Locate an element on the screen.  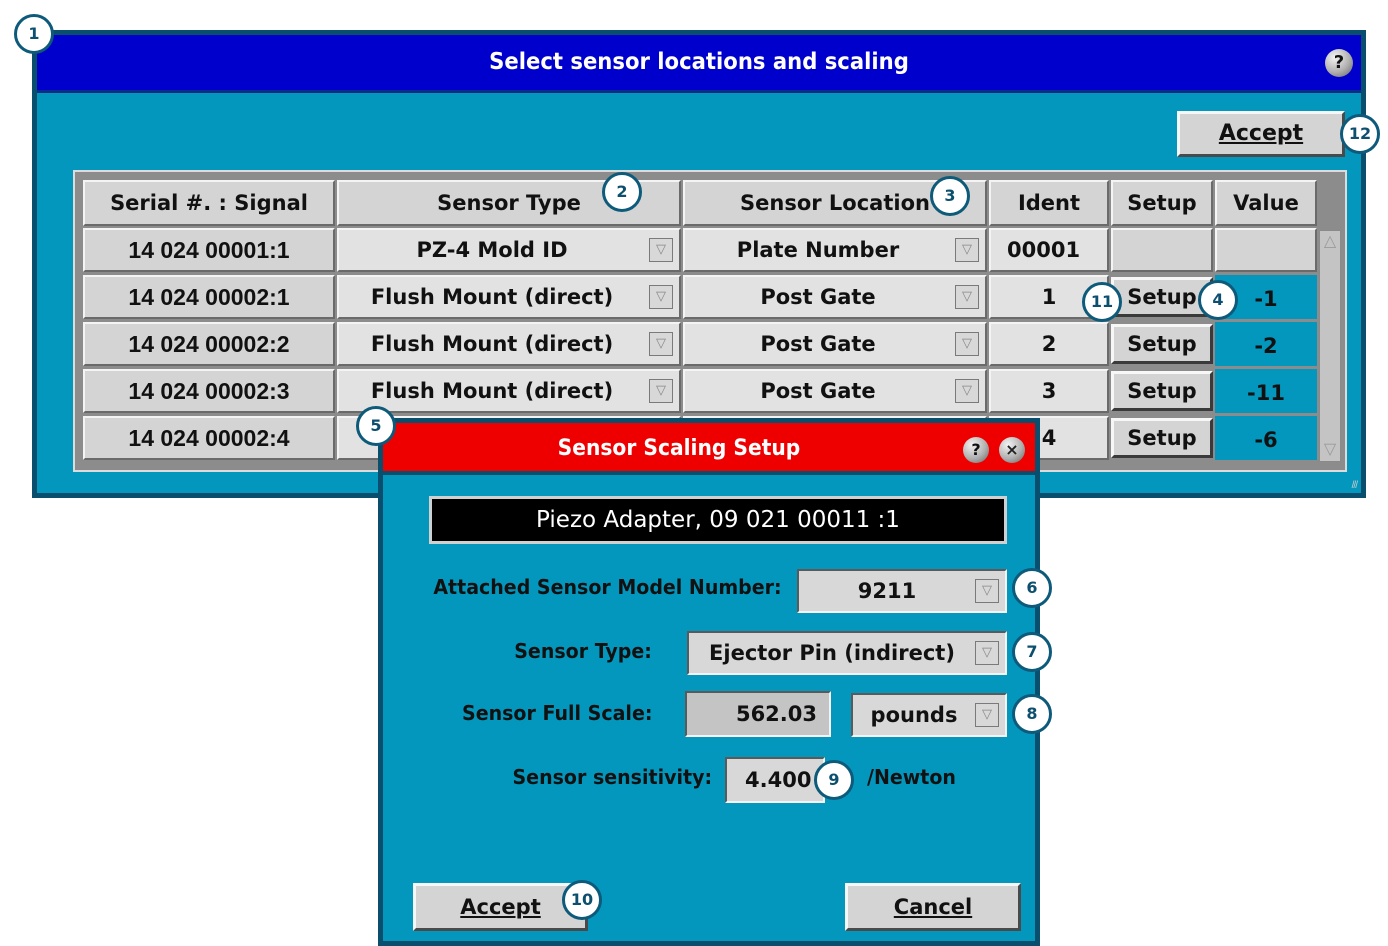
callout-1: 1 is located at coordinates (34, 34).